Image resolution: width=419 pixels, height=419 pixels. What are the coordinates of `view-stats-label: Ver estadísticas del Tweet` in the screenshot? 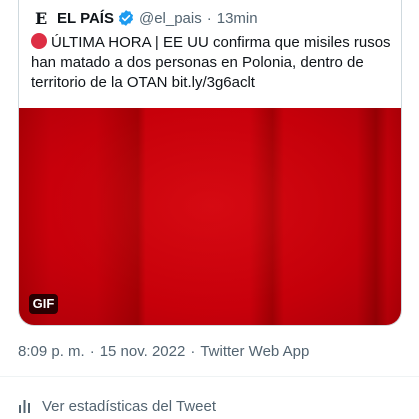 It's located at (129, 406).